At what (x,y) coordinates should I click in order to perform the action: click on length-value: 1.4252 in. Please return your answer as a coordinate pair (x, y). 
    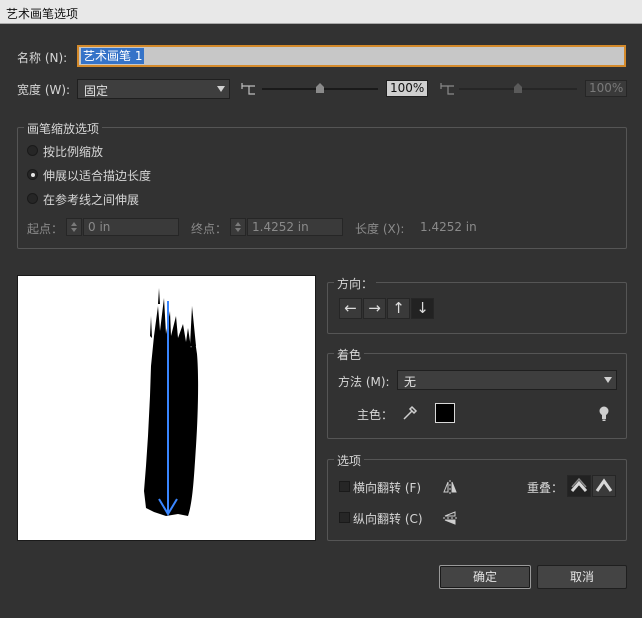
    Looking at the image, I should click on (448, 227).